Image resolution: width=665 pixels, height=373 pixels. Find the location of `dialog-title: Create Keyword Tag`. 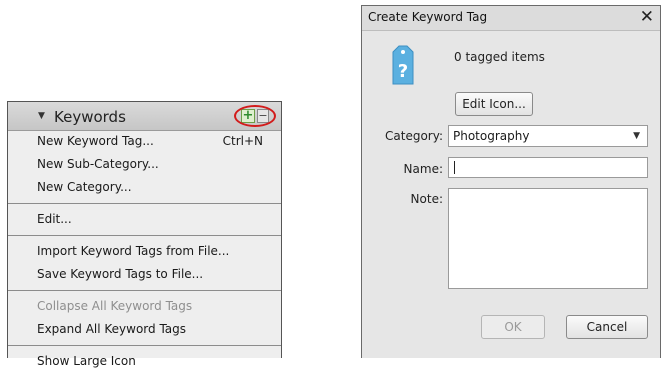

dialog-title: Create Keyword Tag is located at coordinates (428, 17).